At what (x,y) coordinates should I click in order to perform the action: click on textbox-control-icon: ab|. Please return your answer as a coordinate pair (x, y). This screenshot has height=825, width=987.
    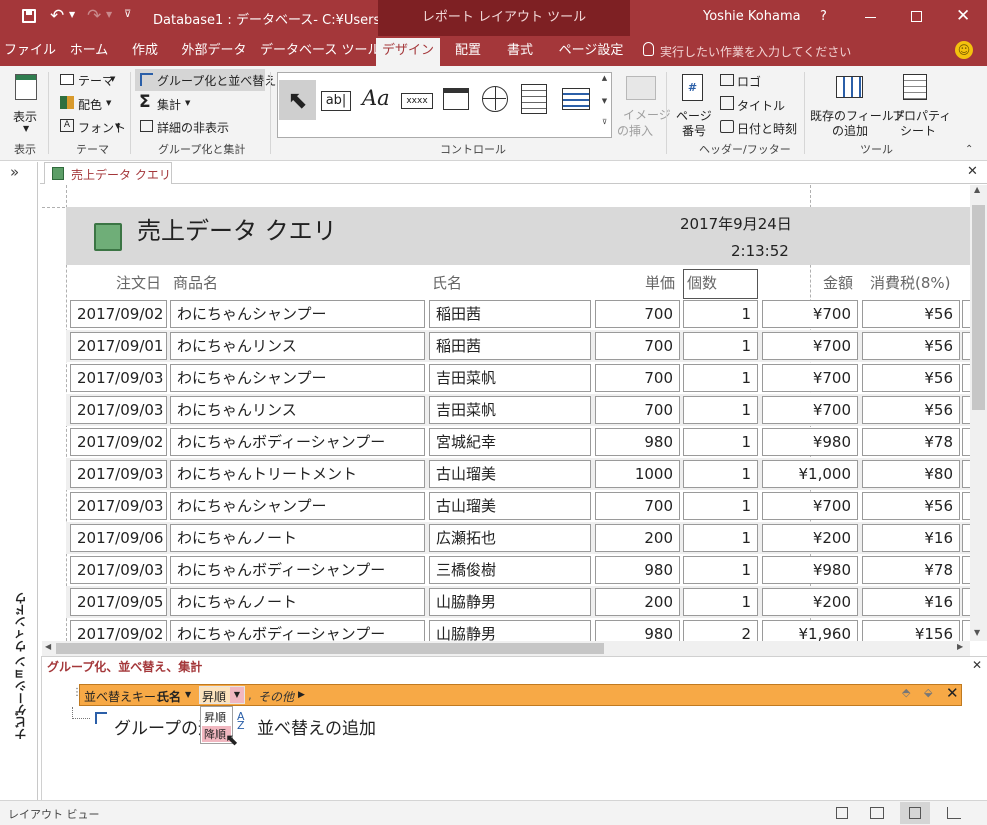
    Looking at the image, I should click on (336, 101).